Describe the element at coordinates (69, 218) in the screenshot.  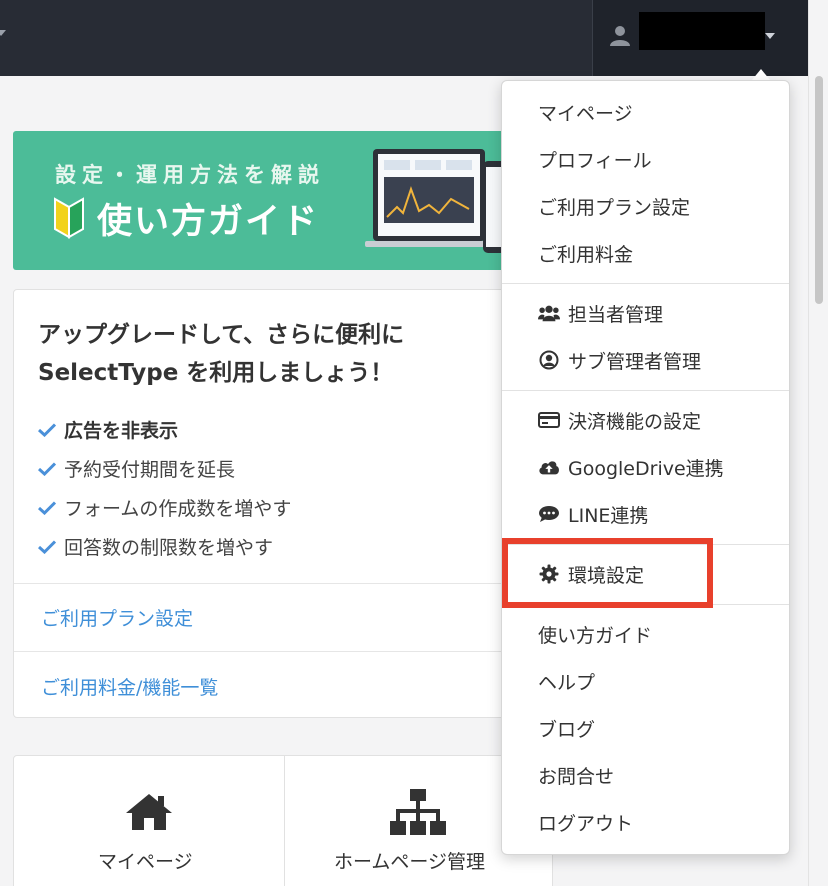
I see `beginner-mark-icon` at that location.